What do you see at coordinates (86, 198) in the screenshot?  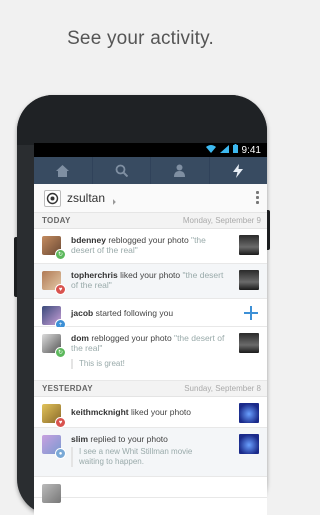 I see `blog-username: zsultan` at bounding box center [86, 198].